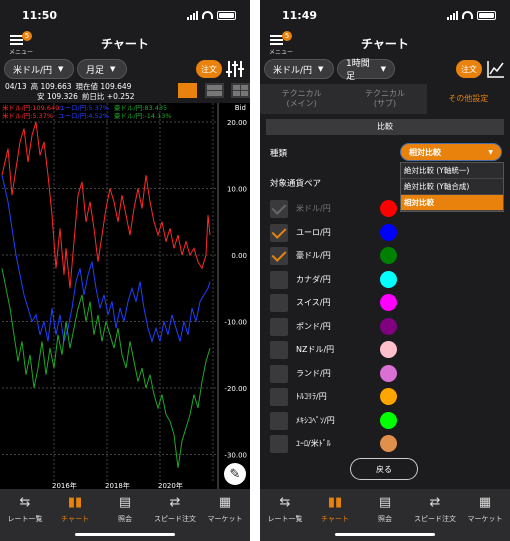 Image resolution: width=510 pixels, height=541 pixels. I want to click on pencil-icon: ✎, so click(235, 474).